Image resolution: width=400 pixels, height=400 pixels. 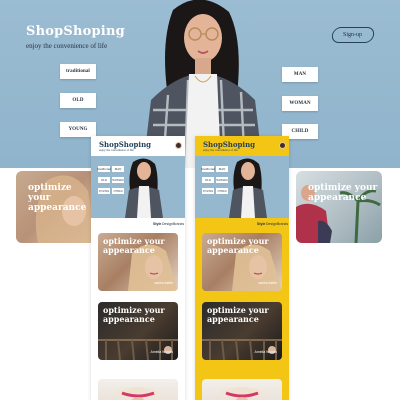 I want to click on promo-card-right-title: optimize your appearance, so click(x=343, y=193).